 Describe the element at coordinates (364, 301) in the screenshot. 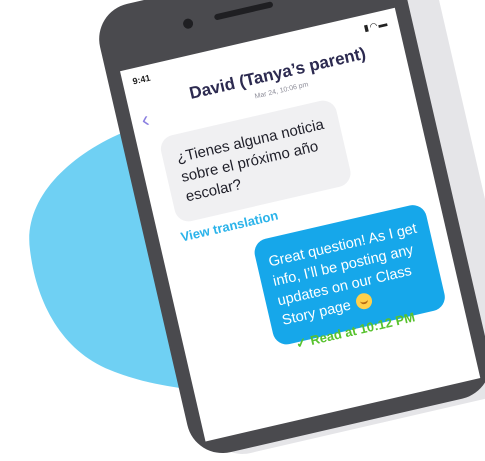

I see `smiling-face-icon` at that location.